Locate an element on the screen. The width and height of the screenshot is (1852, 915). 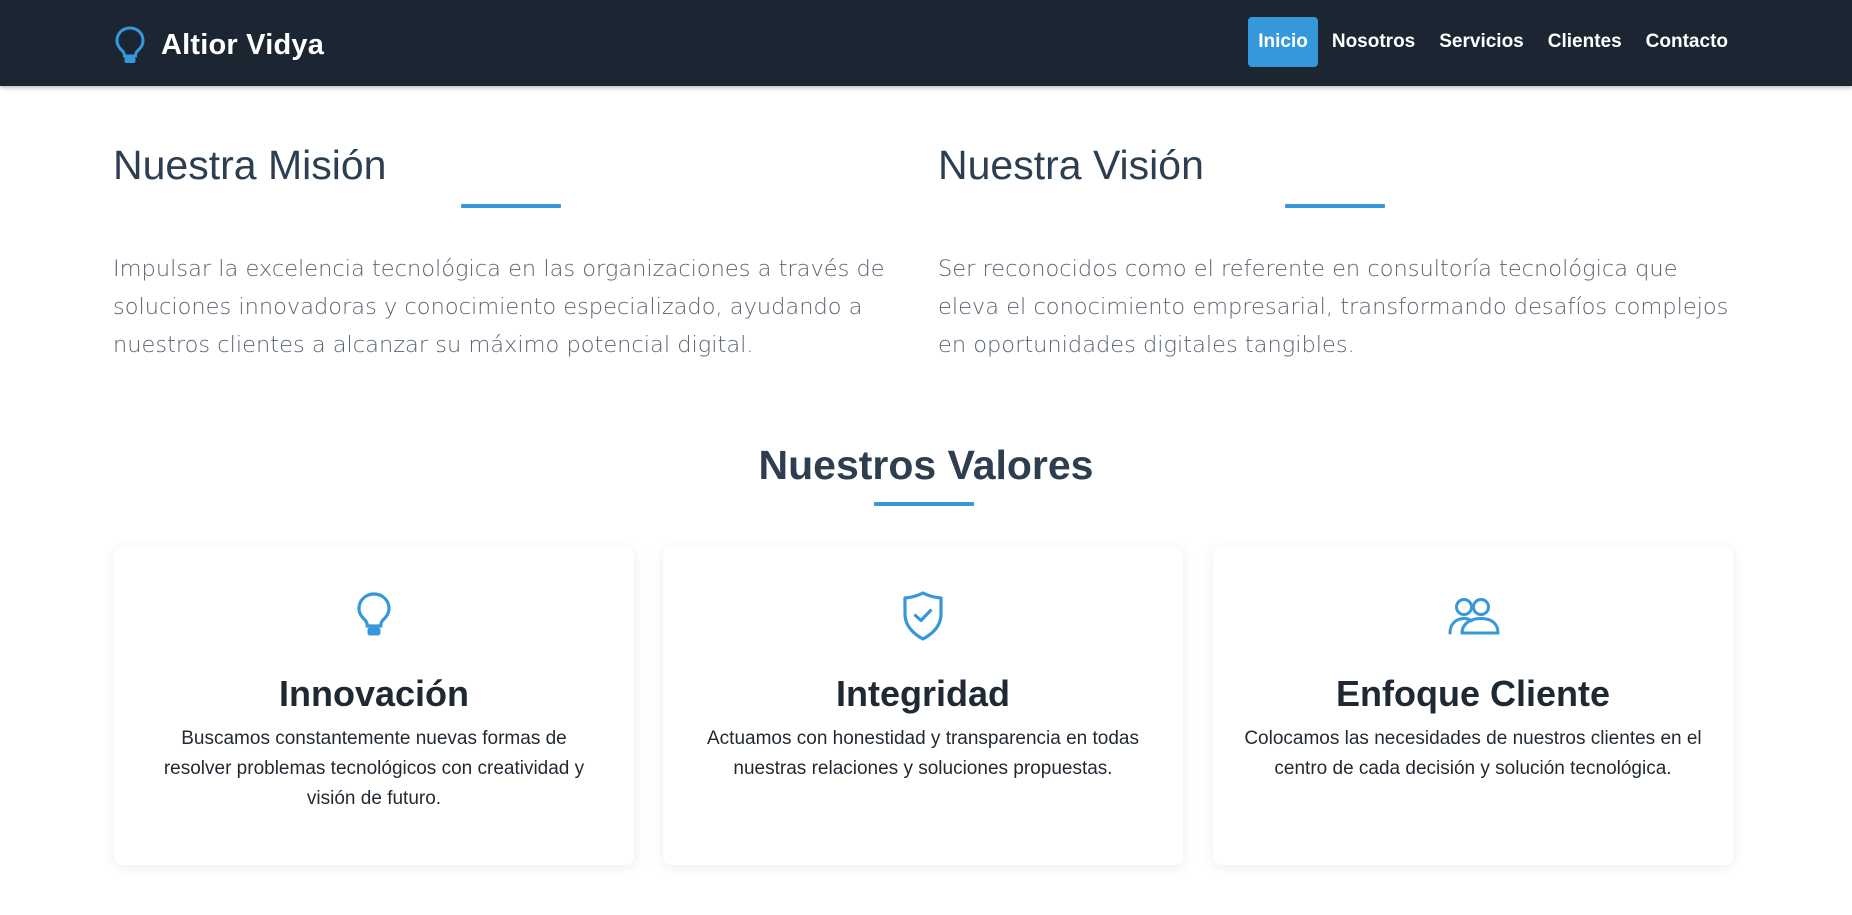
nav-link-nosotros: Nosotros is located at coordinates (1373, 42).